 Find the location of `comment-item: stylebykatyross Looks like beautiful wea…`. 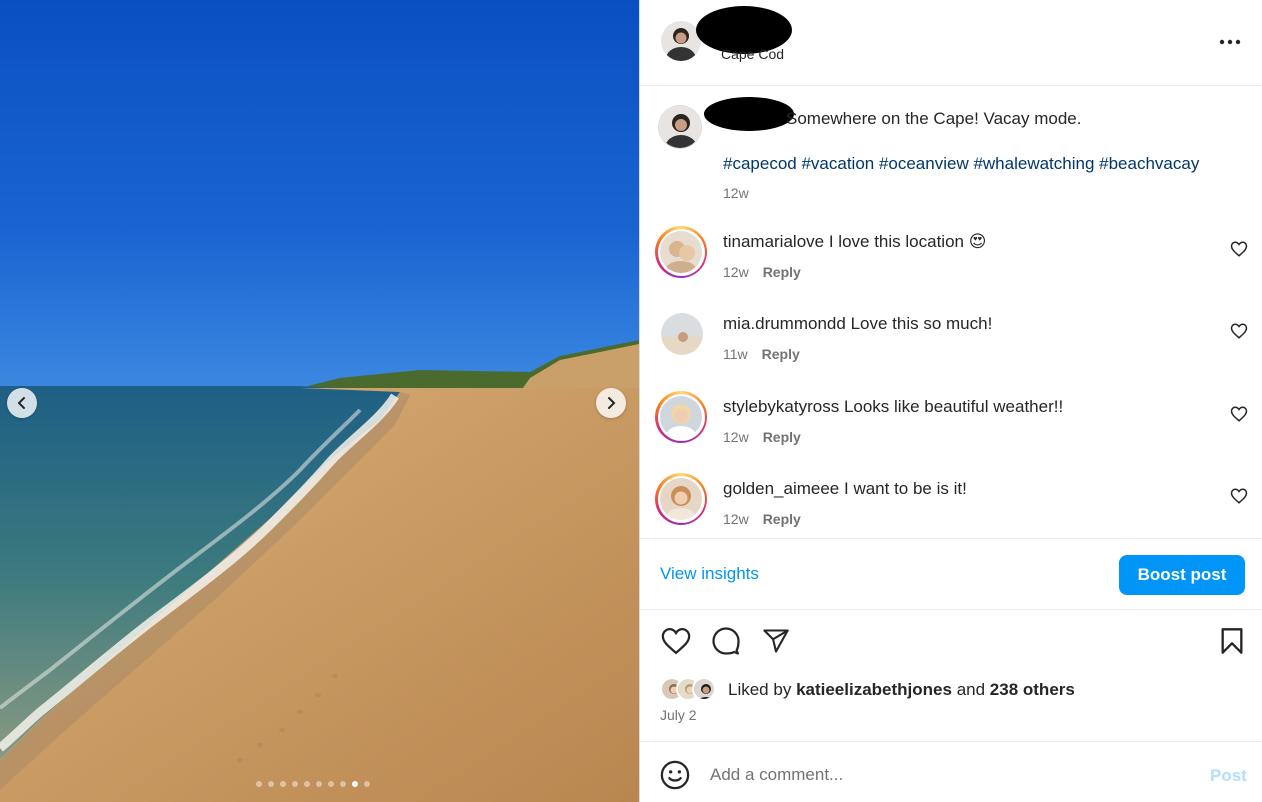

comment-item: stylebykatyross Looks like beautiful wea… is located at coordinates (951, 426).